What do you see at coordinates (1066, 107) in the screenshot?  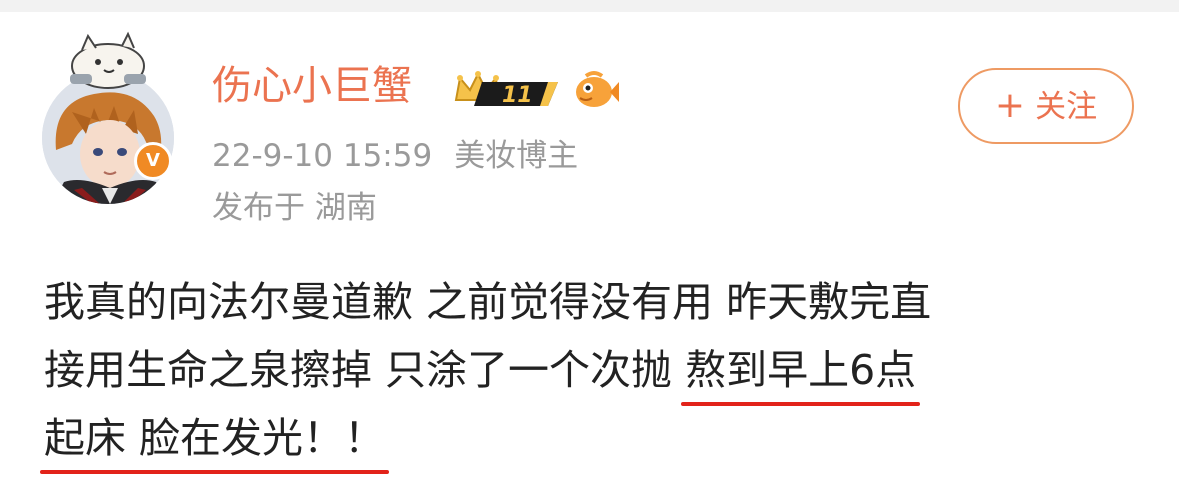 I see `follow-button-label: 关注` at bounding box center [1066, 107].